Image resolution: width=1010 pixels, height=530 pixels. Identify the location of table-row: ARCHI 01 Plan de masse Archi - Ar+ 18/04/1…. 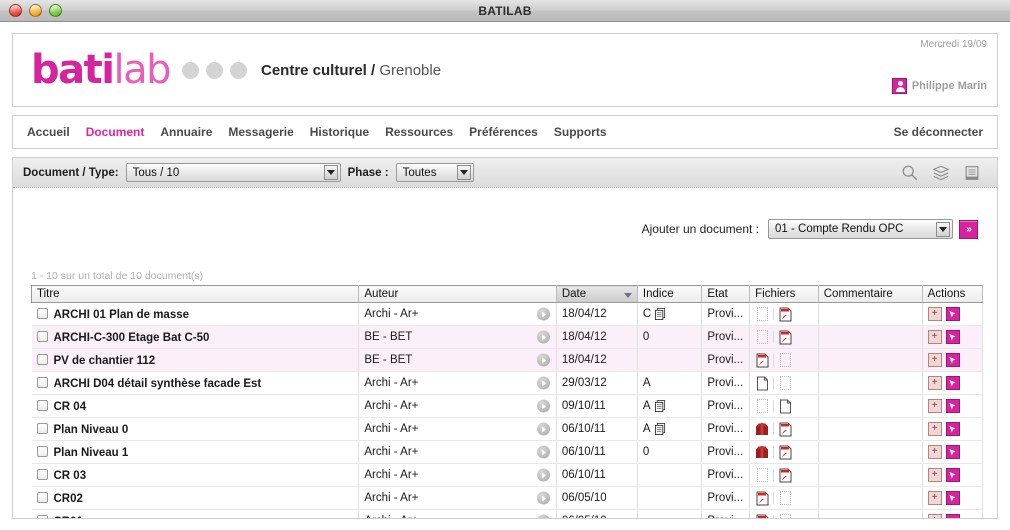
(507, 314).